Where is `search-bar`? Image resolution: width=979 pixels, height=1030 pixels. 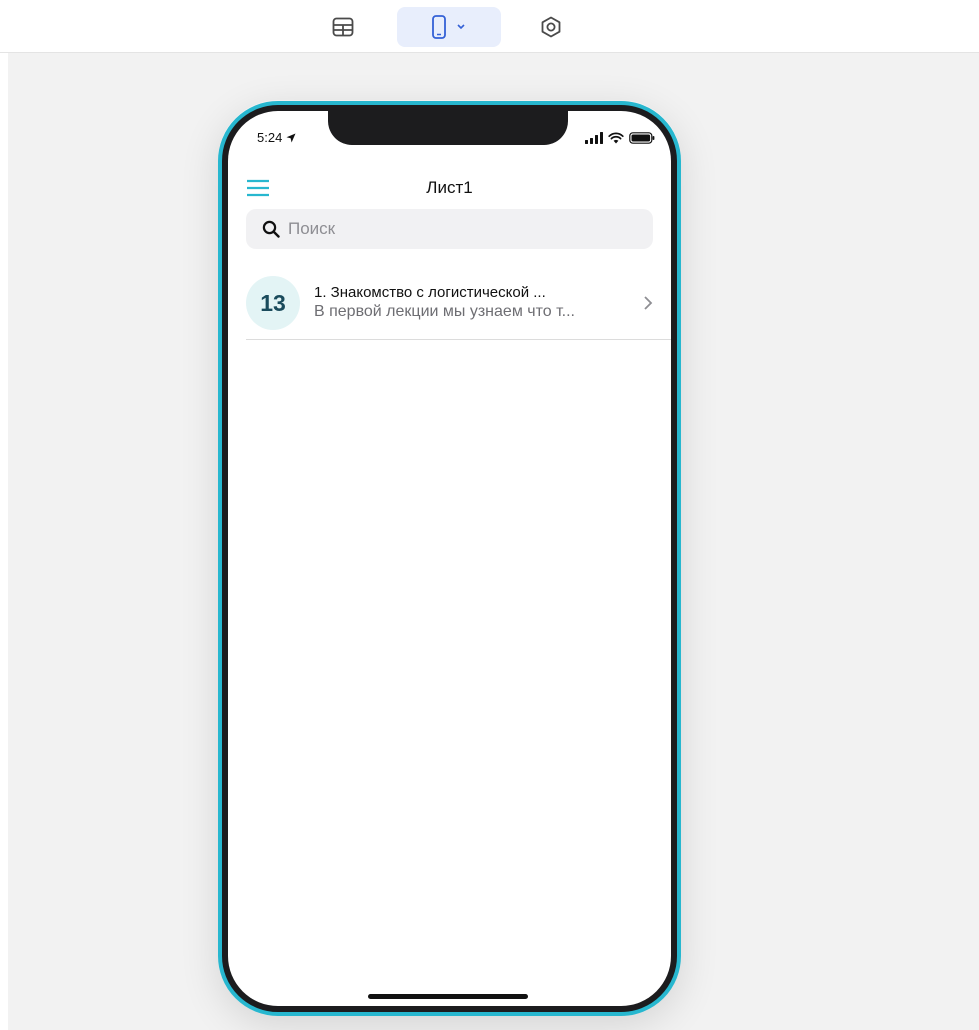
search-bar is located at coordinates (449, 229).